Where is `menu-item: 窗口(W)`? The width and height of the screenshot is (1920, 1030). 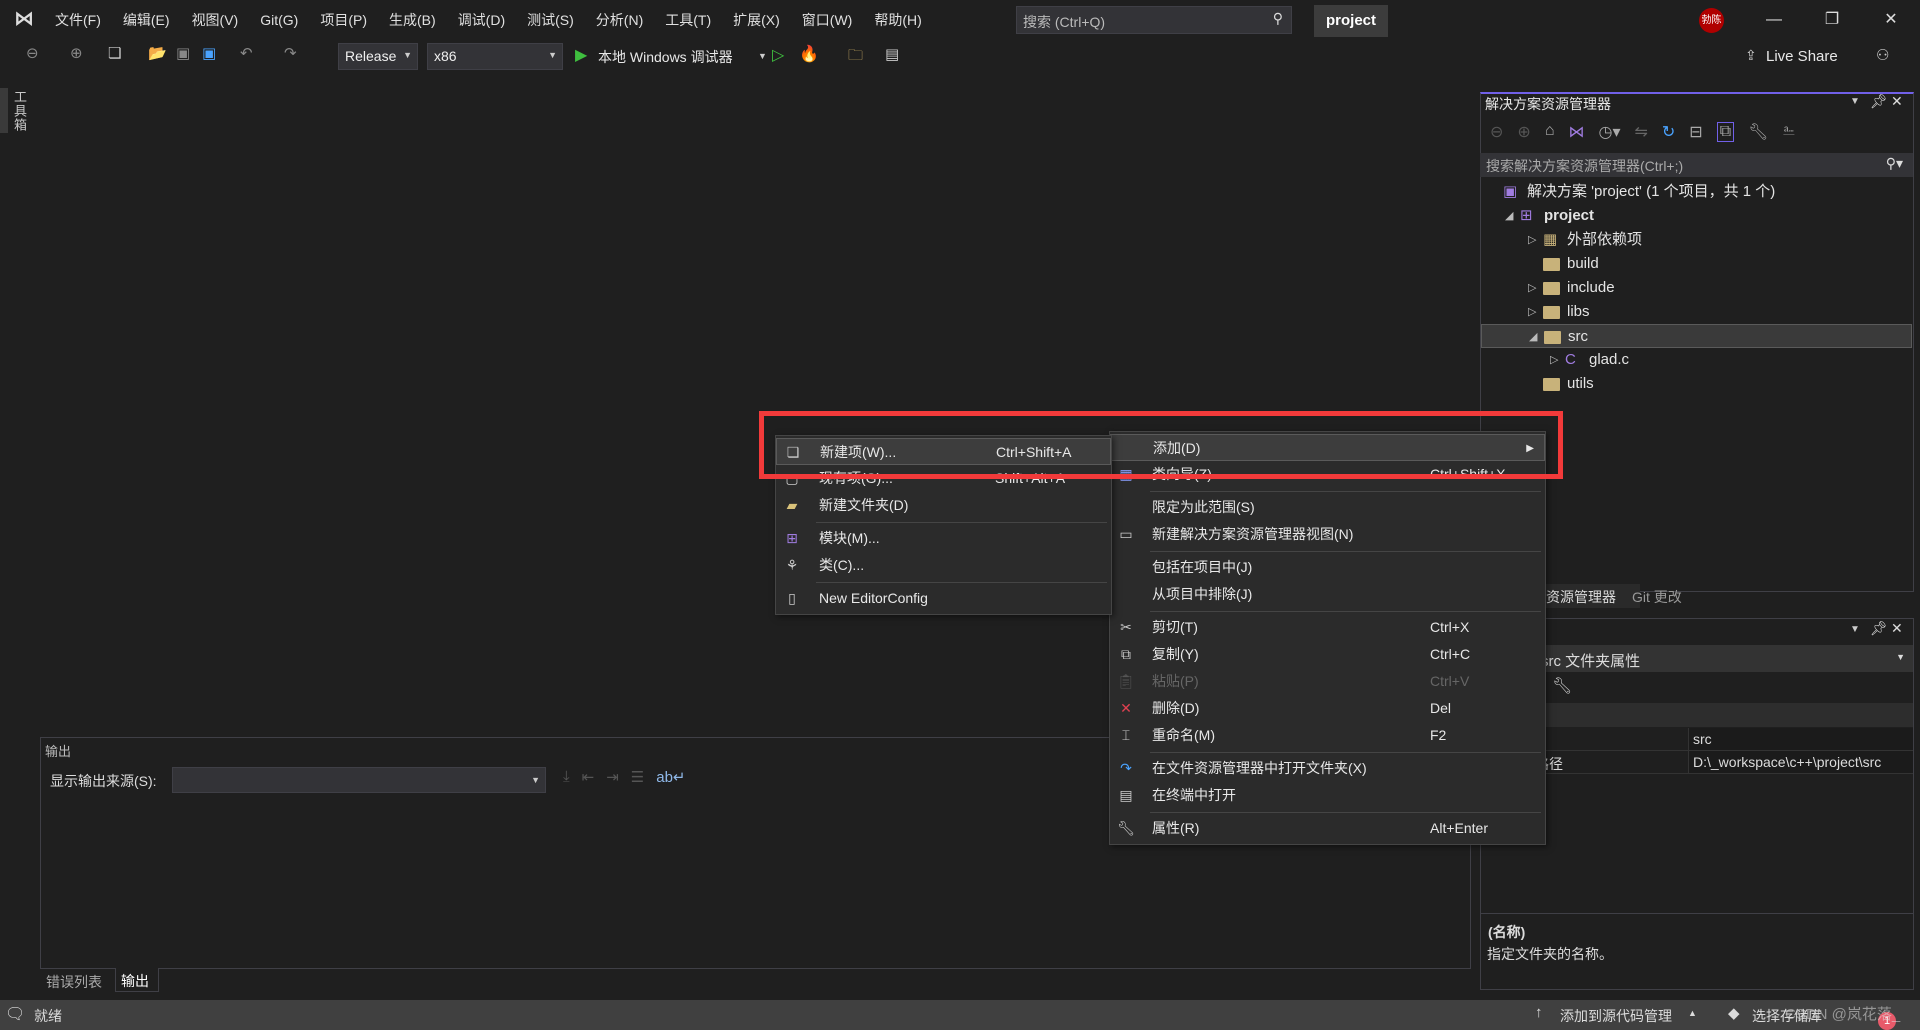
menu-item: 窗口(W) is located at coordinates (827, 20).